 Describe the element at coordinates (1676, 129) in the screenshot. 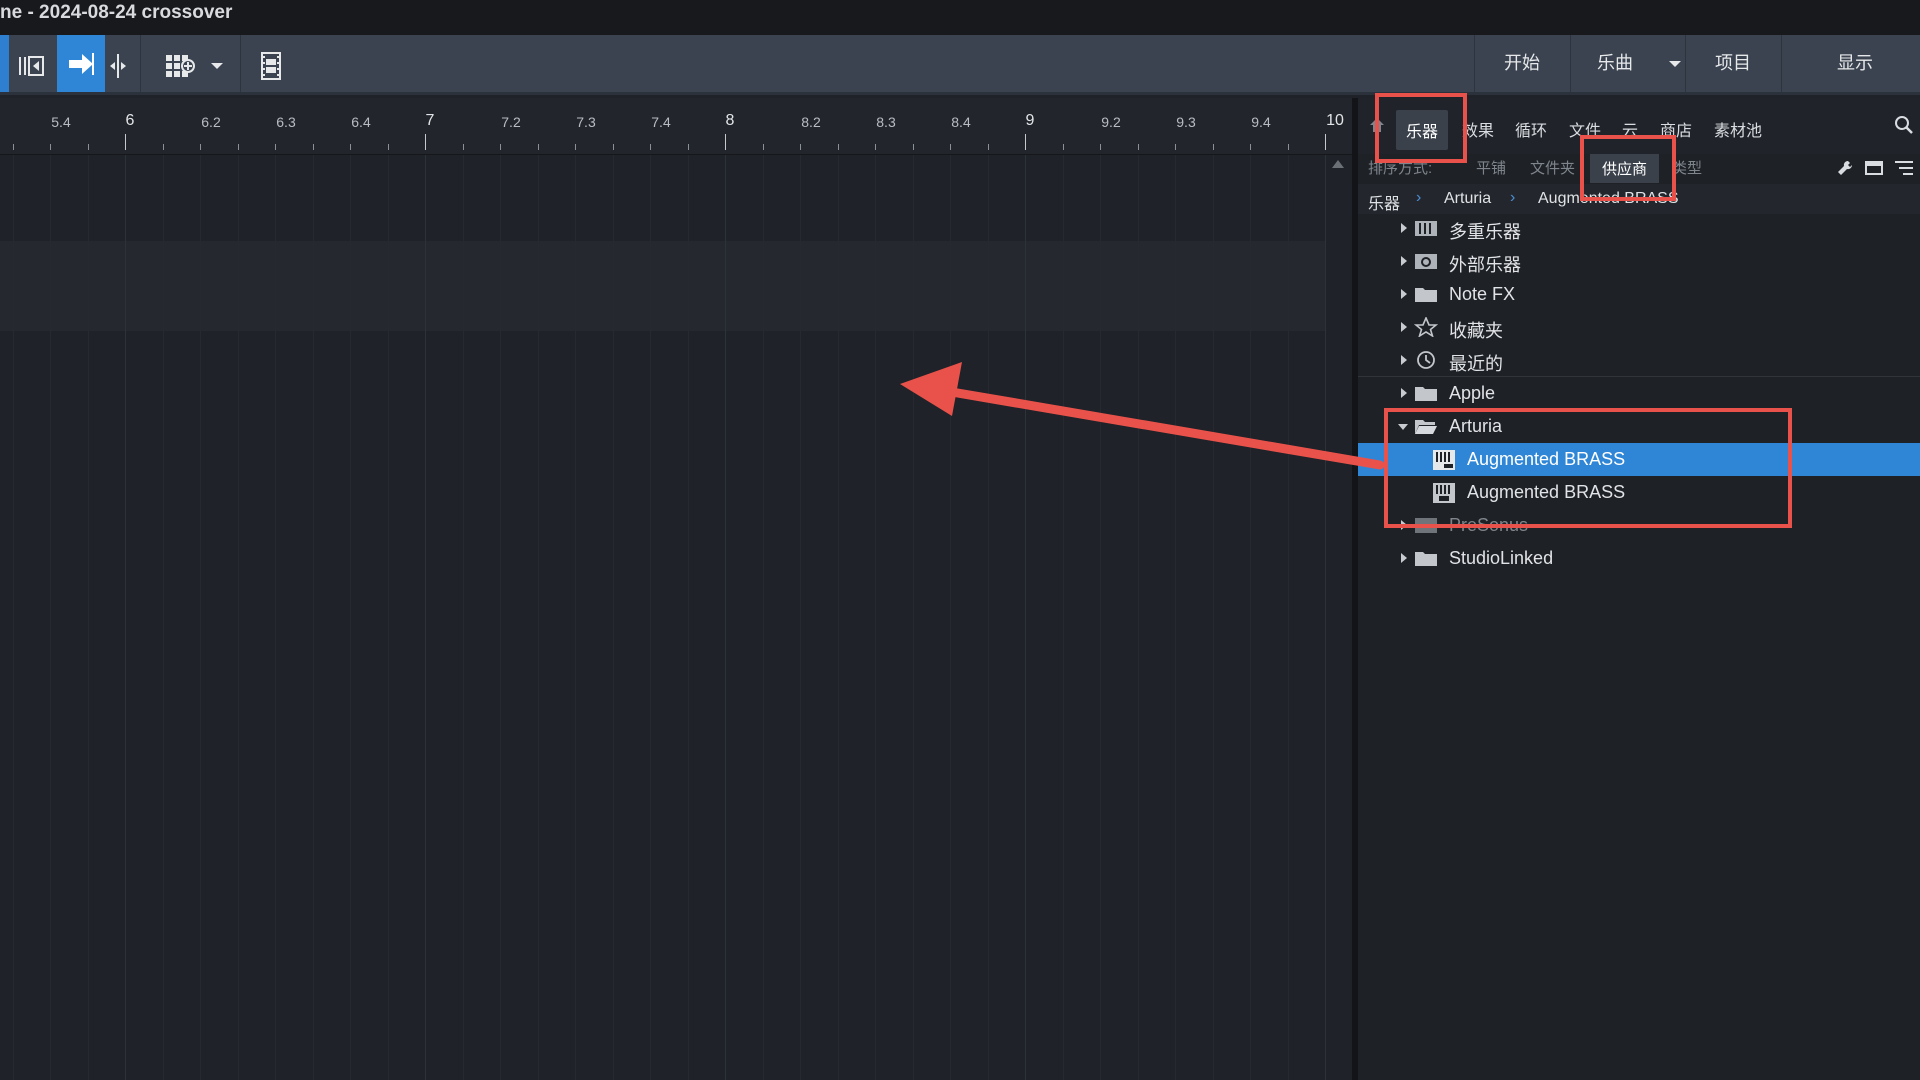

I see `tab-shop: 商店` at that location.